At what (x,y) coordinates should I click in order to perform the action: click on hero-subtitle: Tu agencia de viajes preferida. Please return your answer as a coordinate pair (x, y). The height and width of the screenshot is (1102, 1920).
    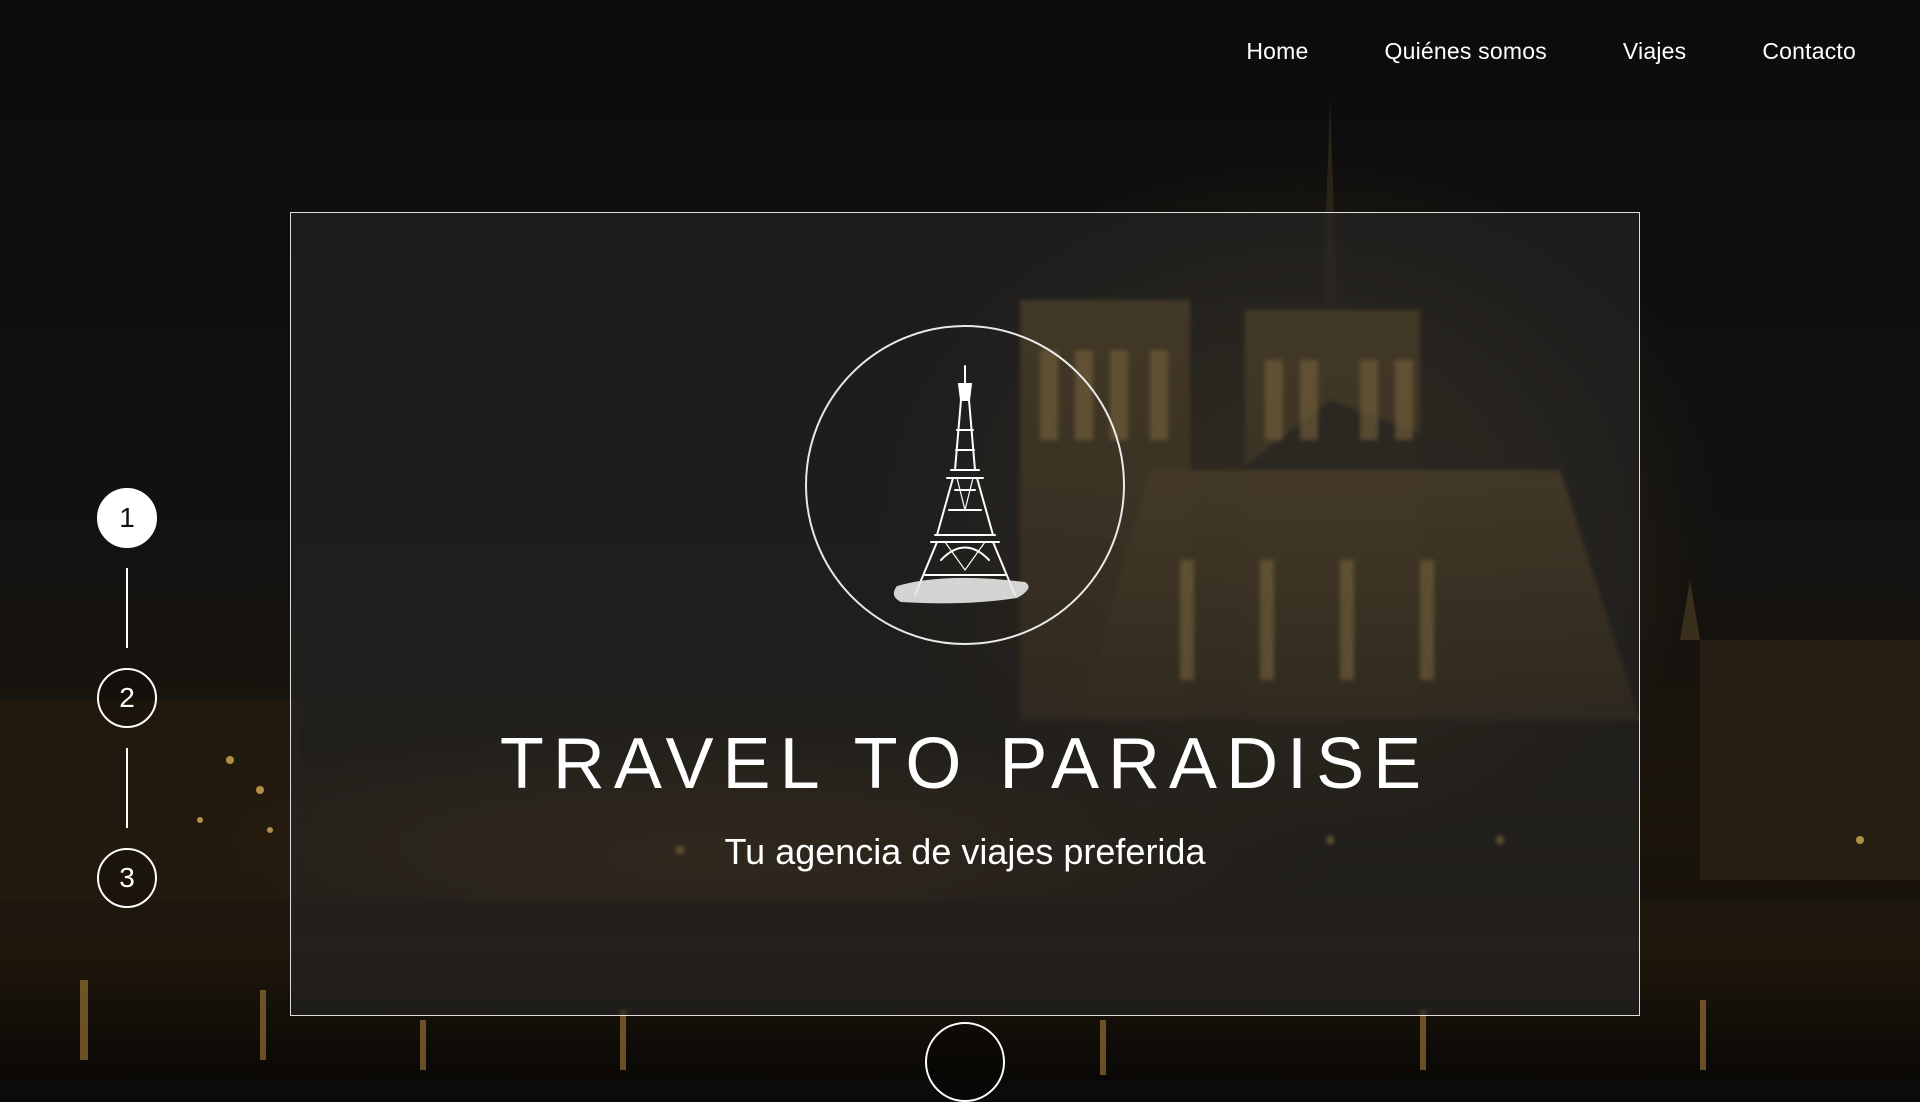
    Looking at the image, I should click on (965, 851).